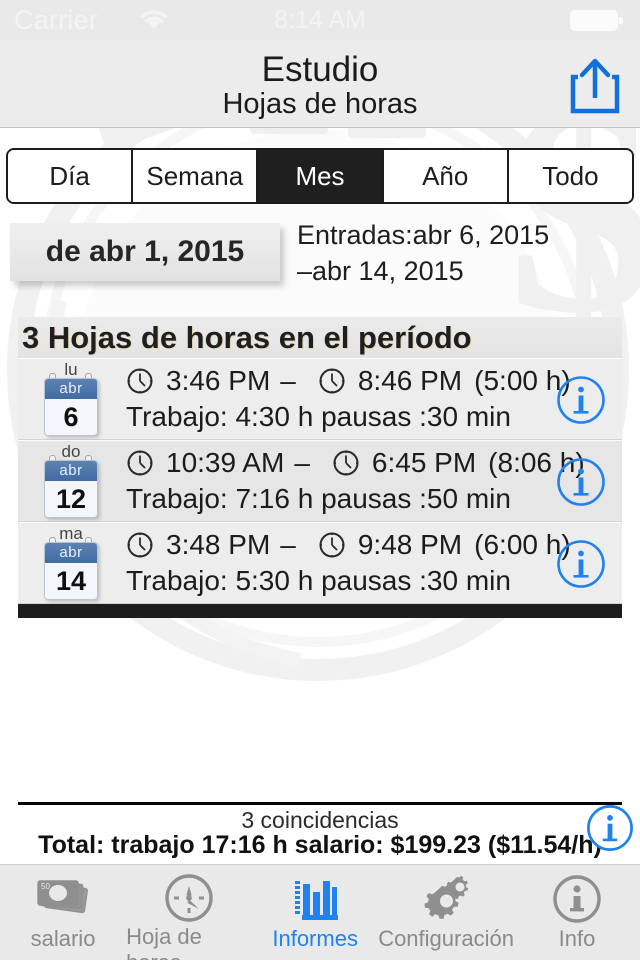  Describe the element at coordinates (348, 545) in the screenshot. I see `row-times: 3:48 PM – 9:48 PM (6:00 h)` at that location.